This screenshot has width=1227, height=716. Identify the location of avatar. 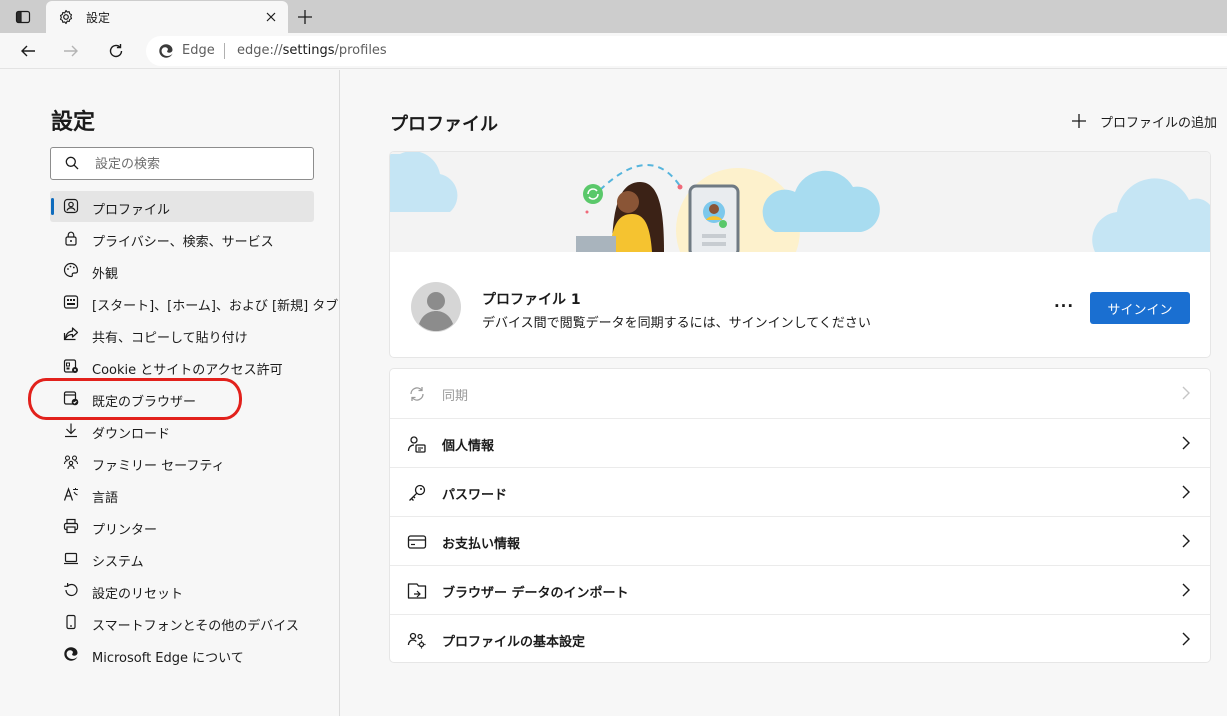
(436, 307).